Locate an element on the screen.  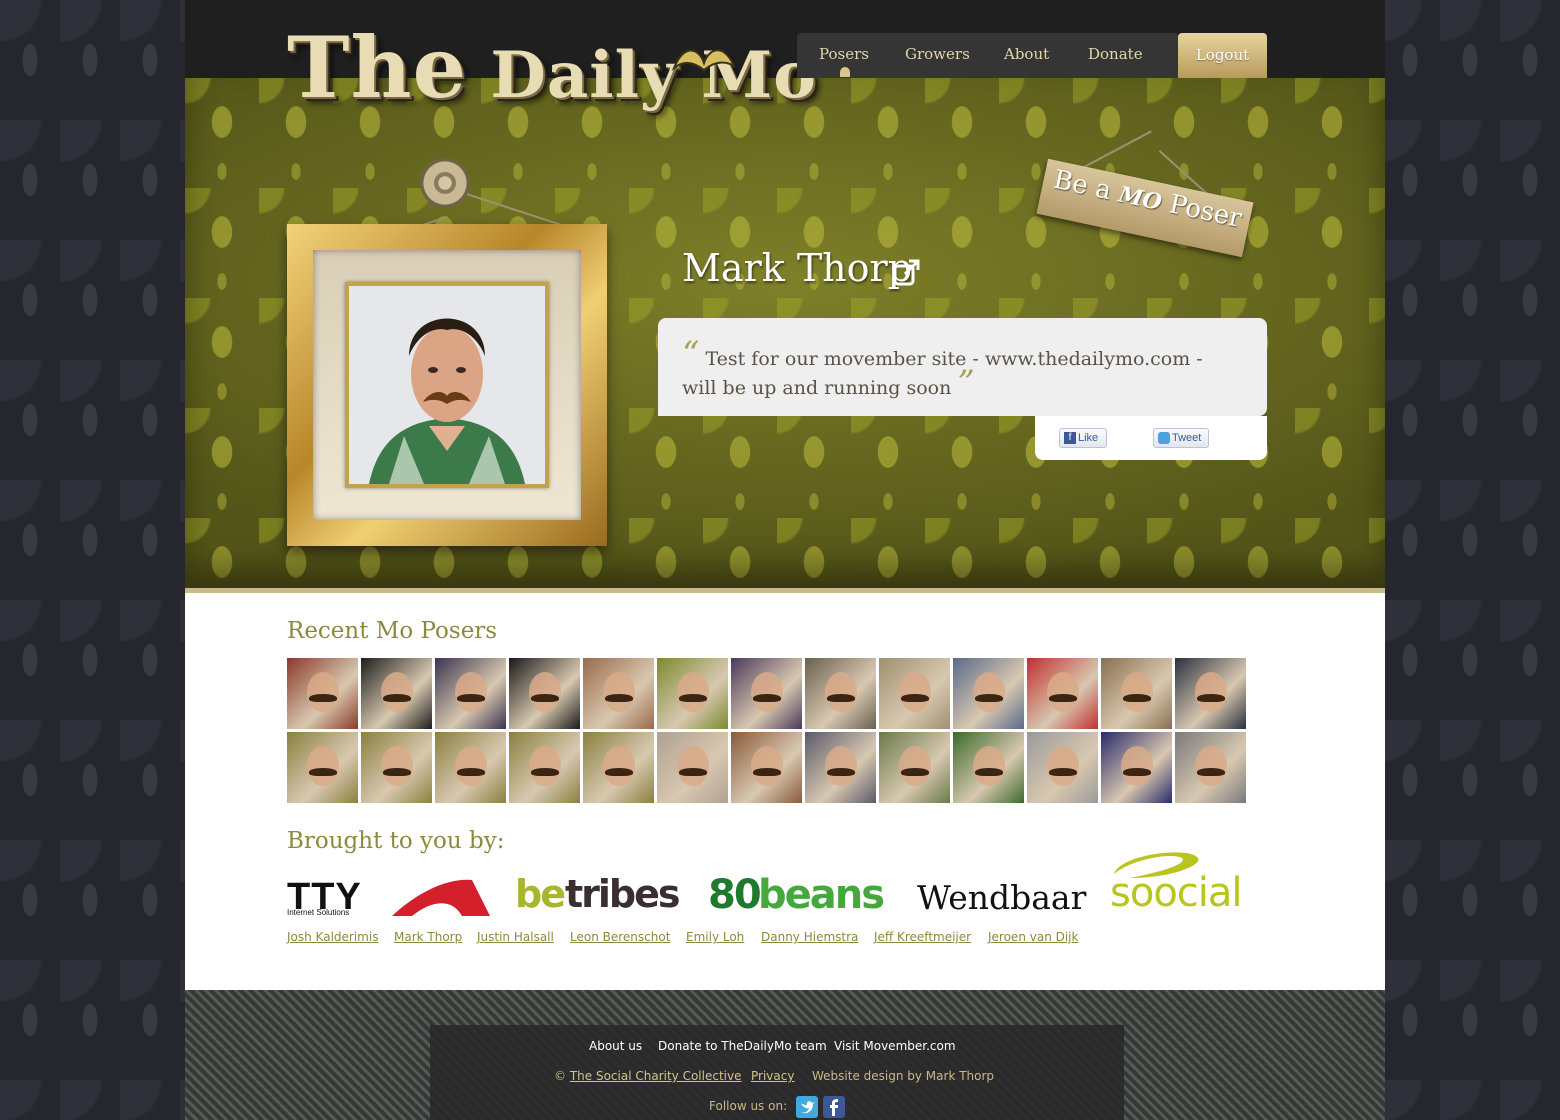
nav-about: About is located at coordinates (1026, 54).